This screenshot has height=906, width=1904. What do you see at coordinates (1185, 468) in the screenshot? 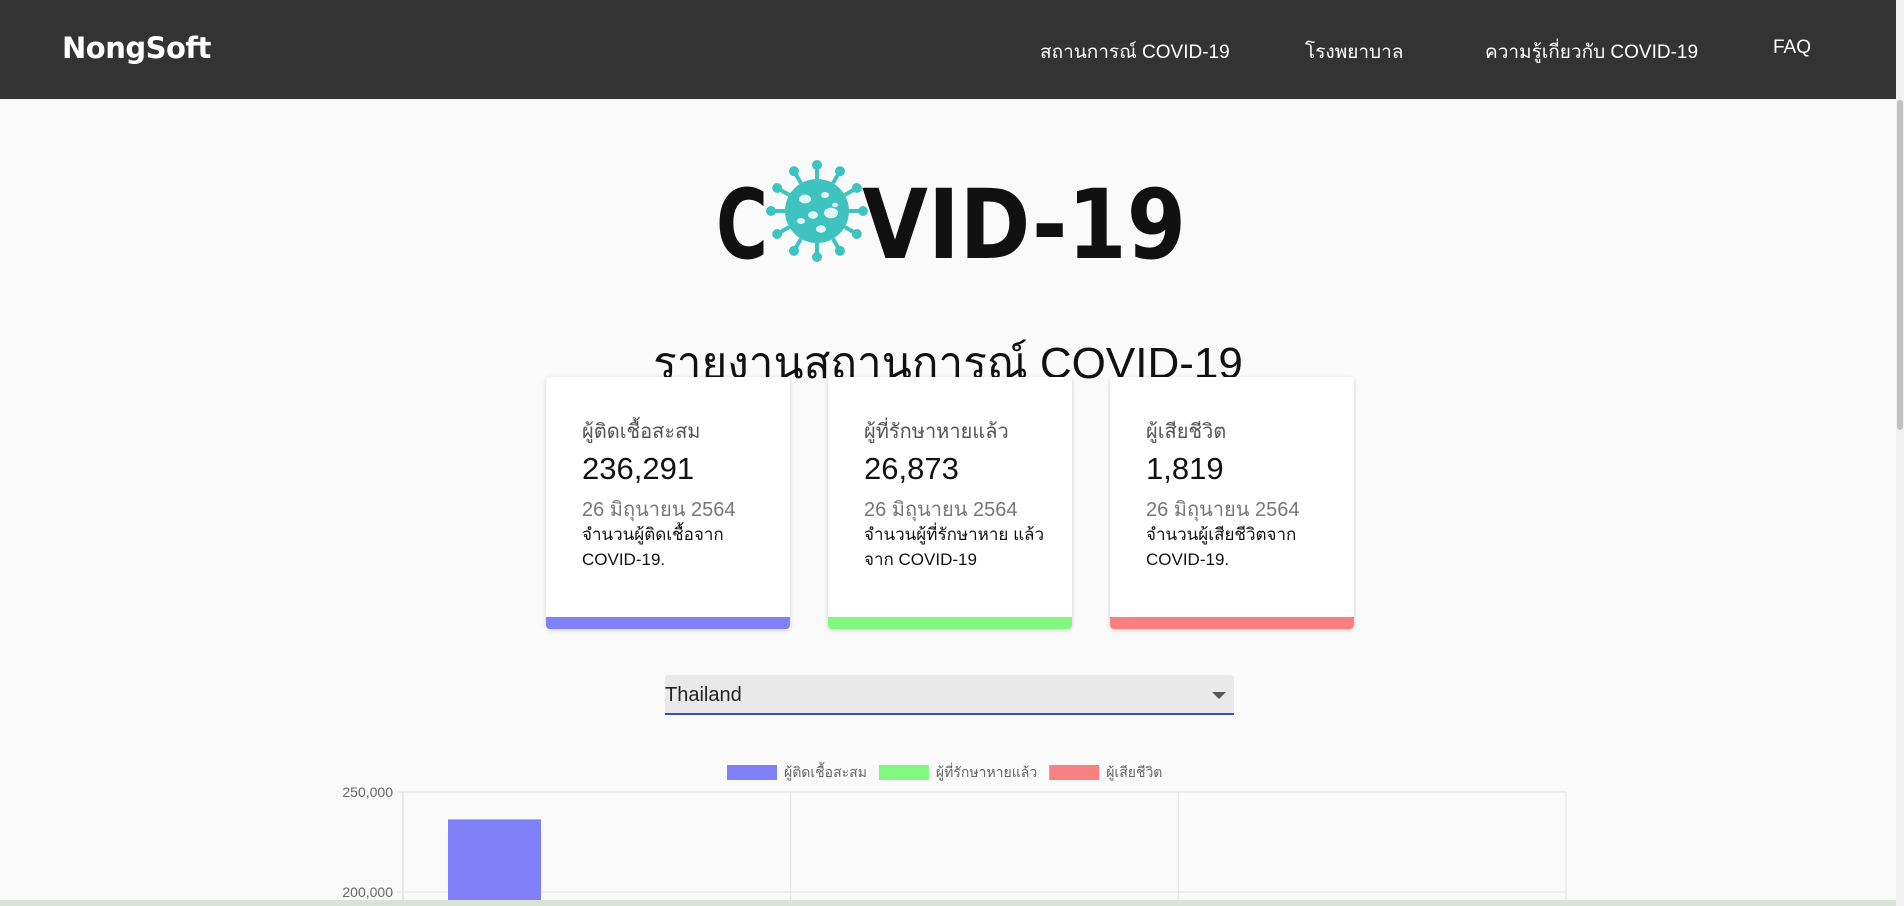
I see `card-value: 1,819` at bounding box center [1185, 468].